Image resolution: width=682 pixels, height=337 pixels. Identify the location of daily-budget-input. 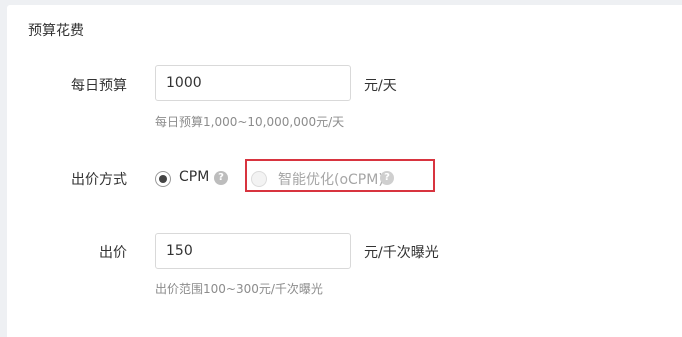
(253, 83).